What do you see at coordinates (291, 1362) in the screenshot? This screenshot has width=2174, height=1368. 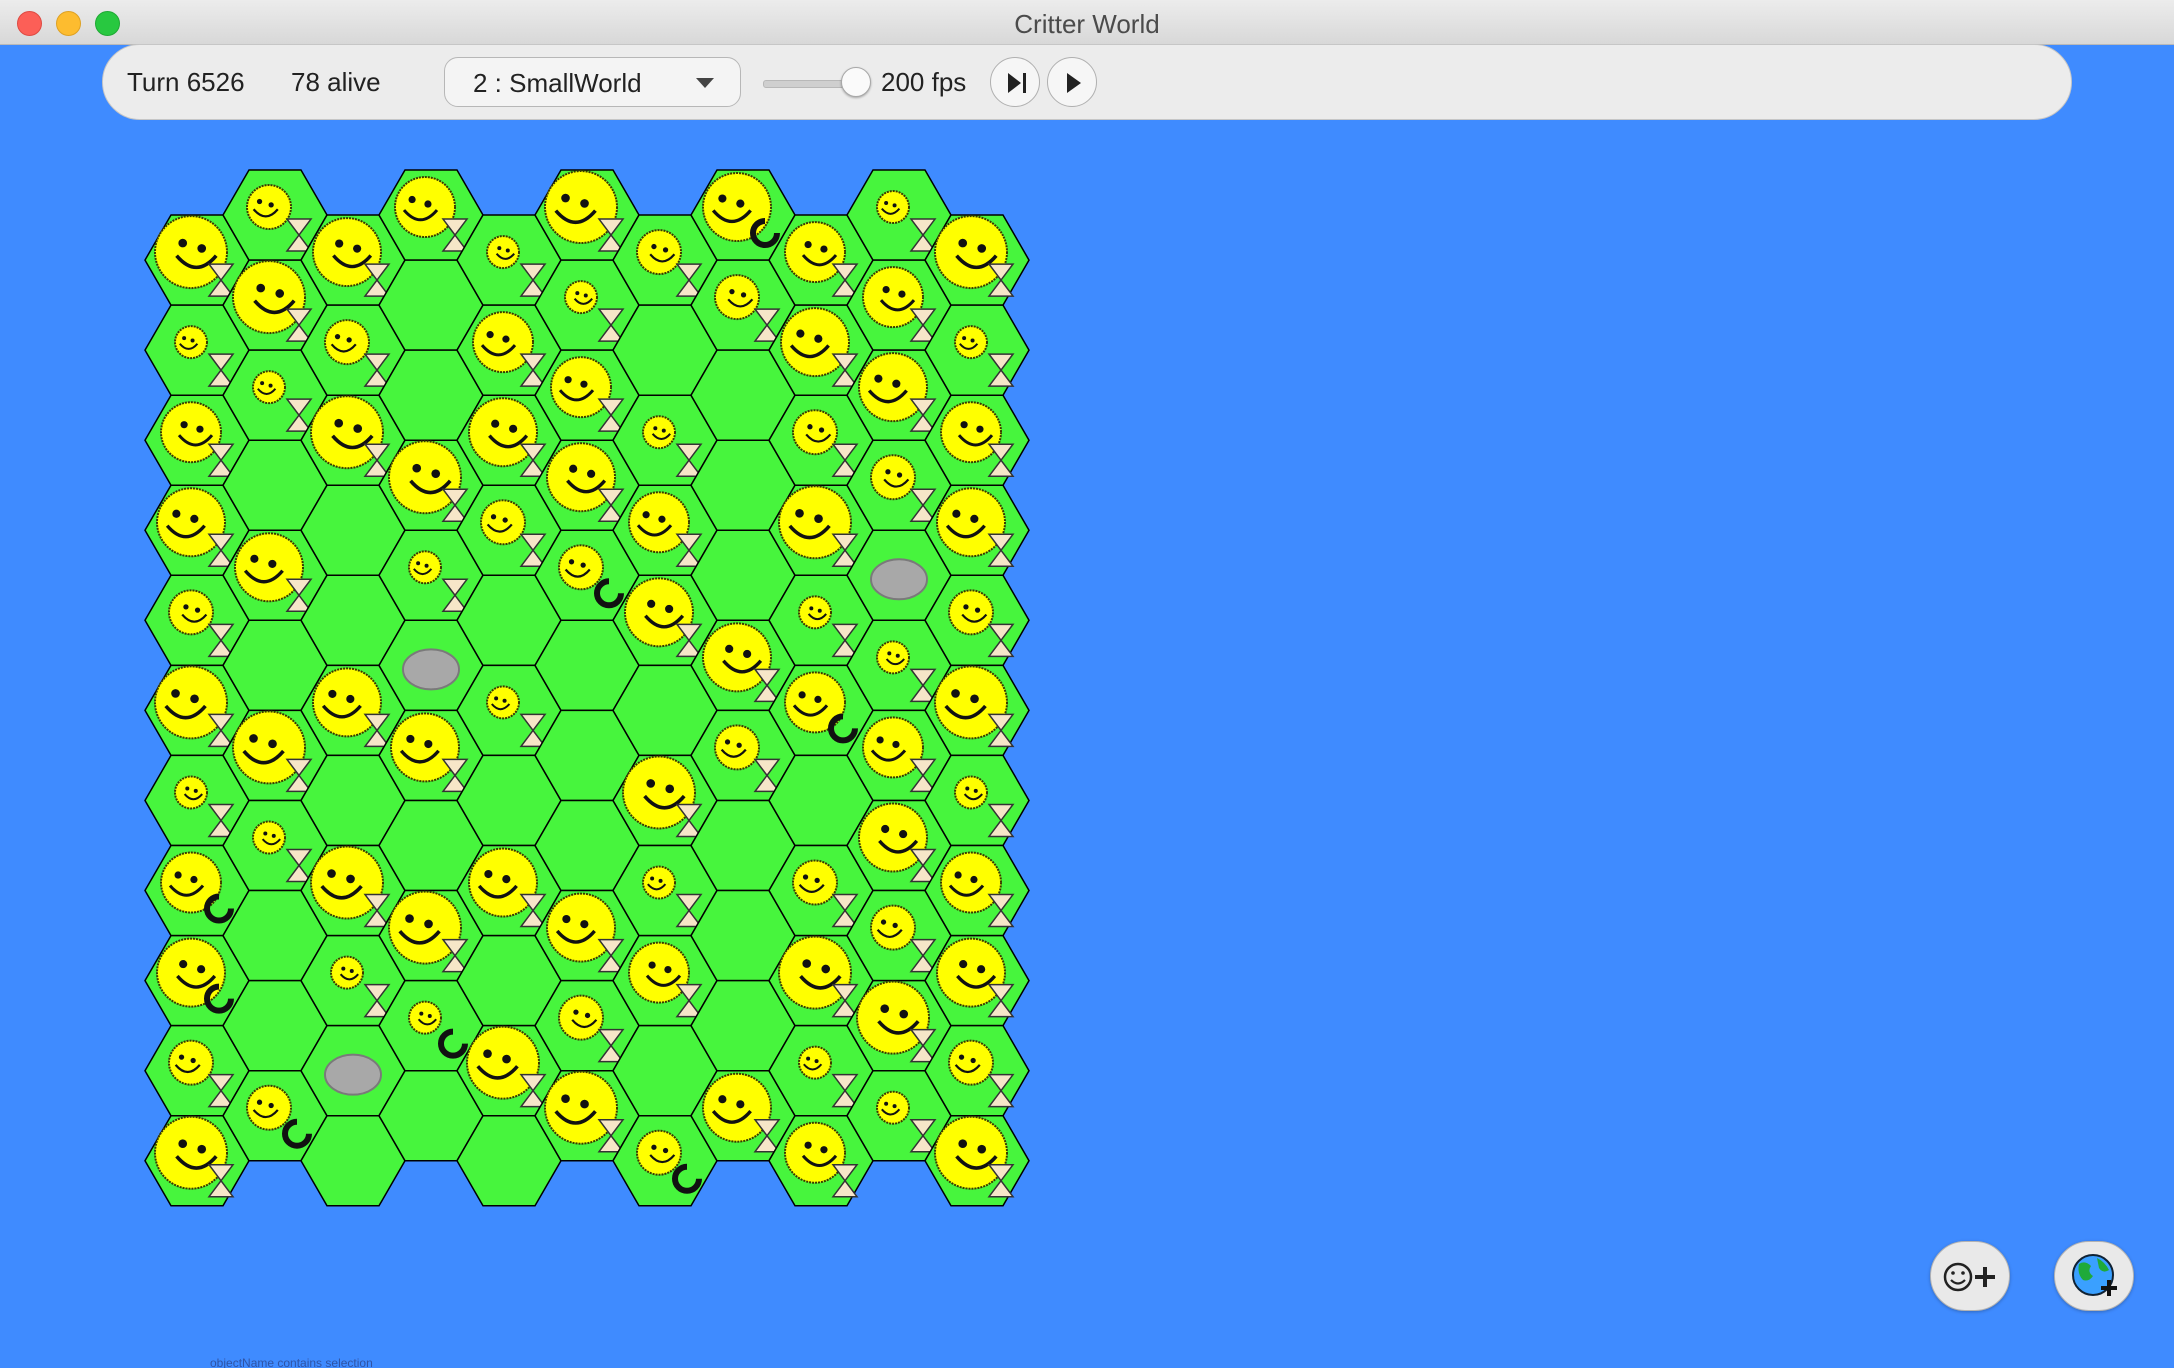 I see `offscreen-text-strip: objectName contains selection` at bounding box center [291, 1362].